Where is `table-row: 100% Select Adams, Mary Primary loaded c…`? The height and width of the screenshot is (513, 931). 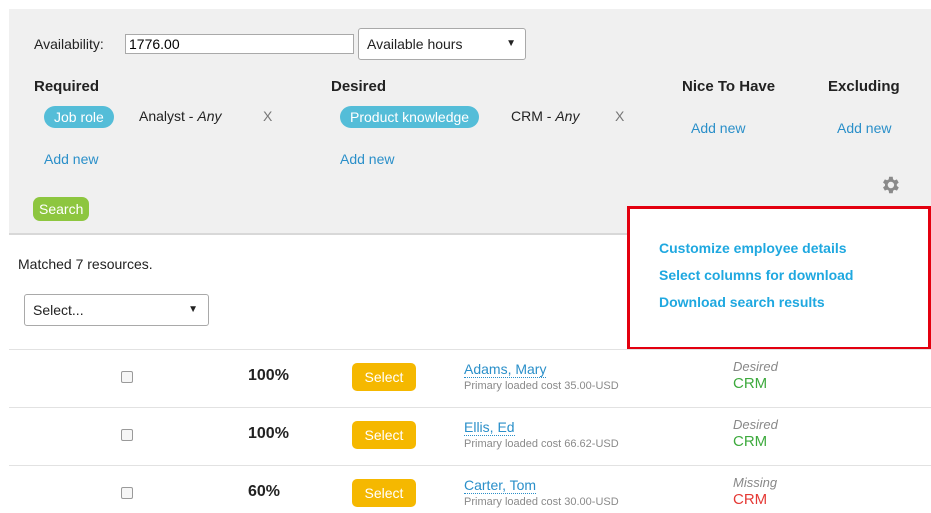 table-row: 100% Select Adams, Mary Primary loaded c… is located at coordinates (470, 378).